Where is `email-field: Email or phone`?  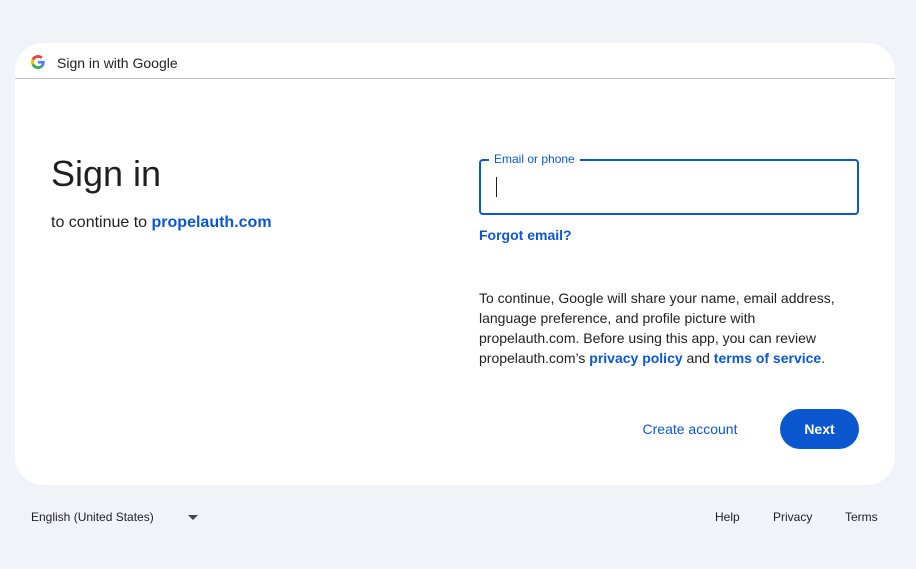 email-field: Email or phone is located at coordinates (669, 183).